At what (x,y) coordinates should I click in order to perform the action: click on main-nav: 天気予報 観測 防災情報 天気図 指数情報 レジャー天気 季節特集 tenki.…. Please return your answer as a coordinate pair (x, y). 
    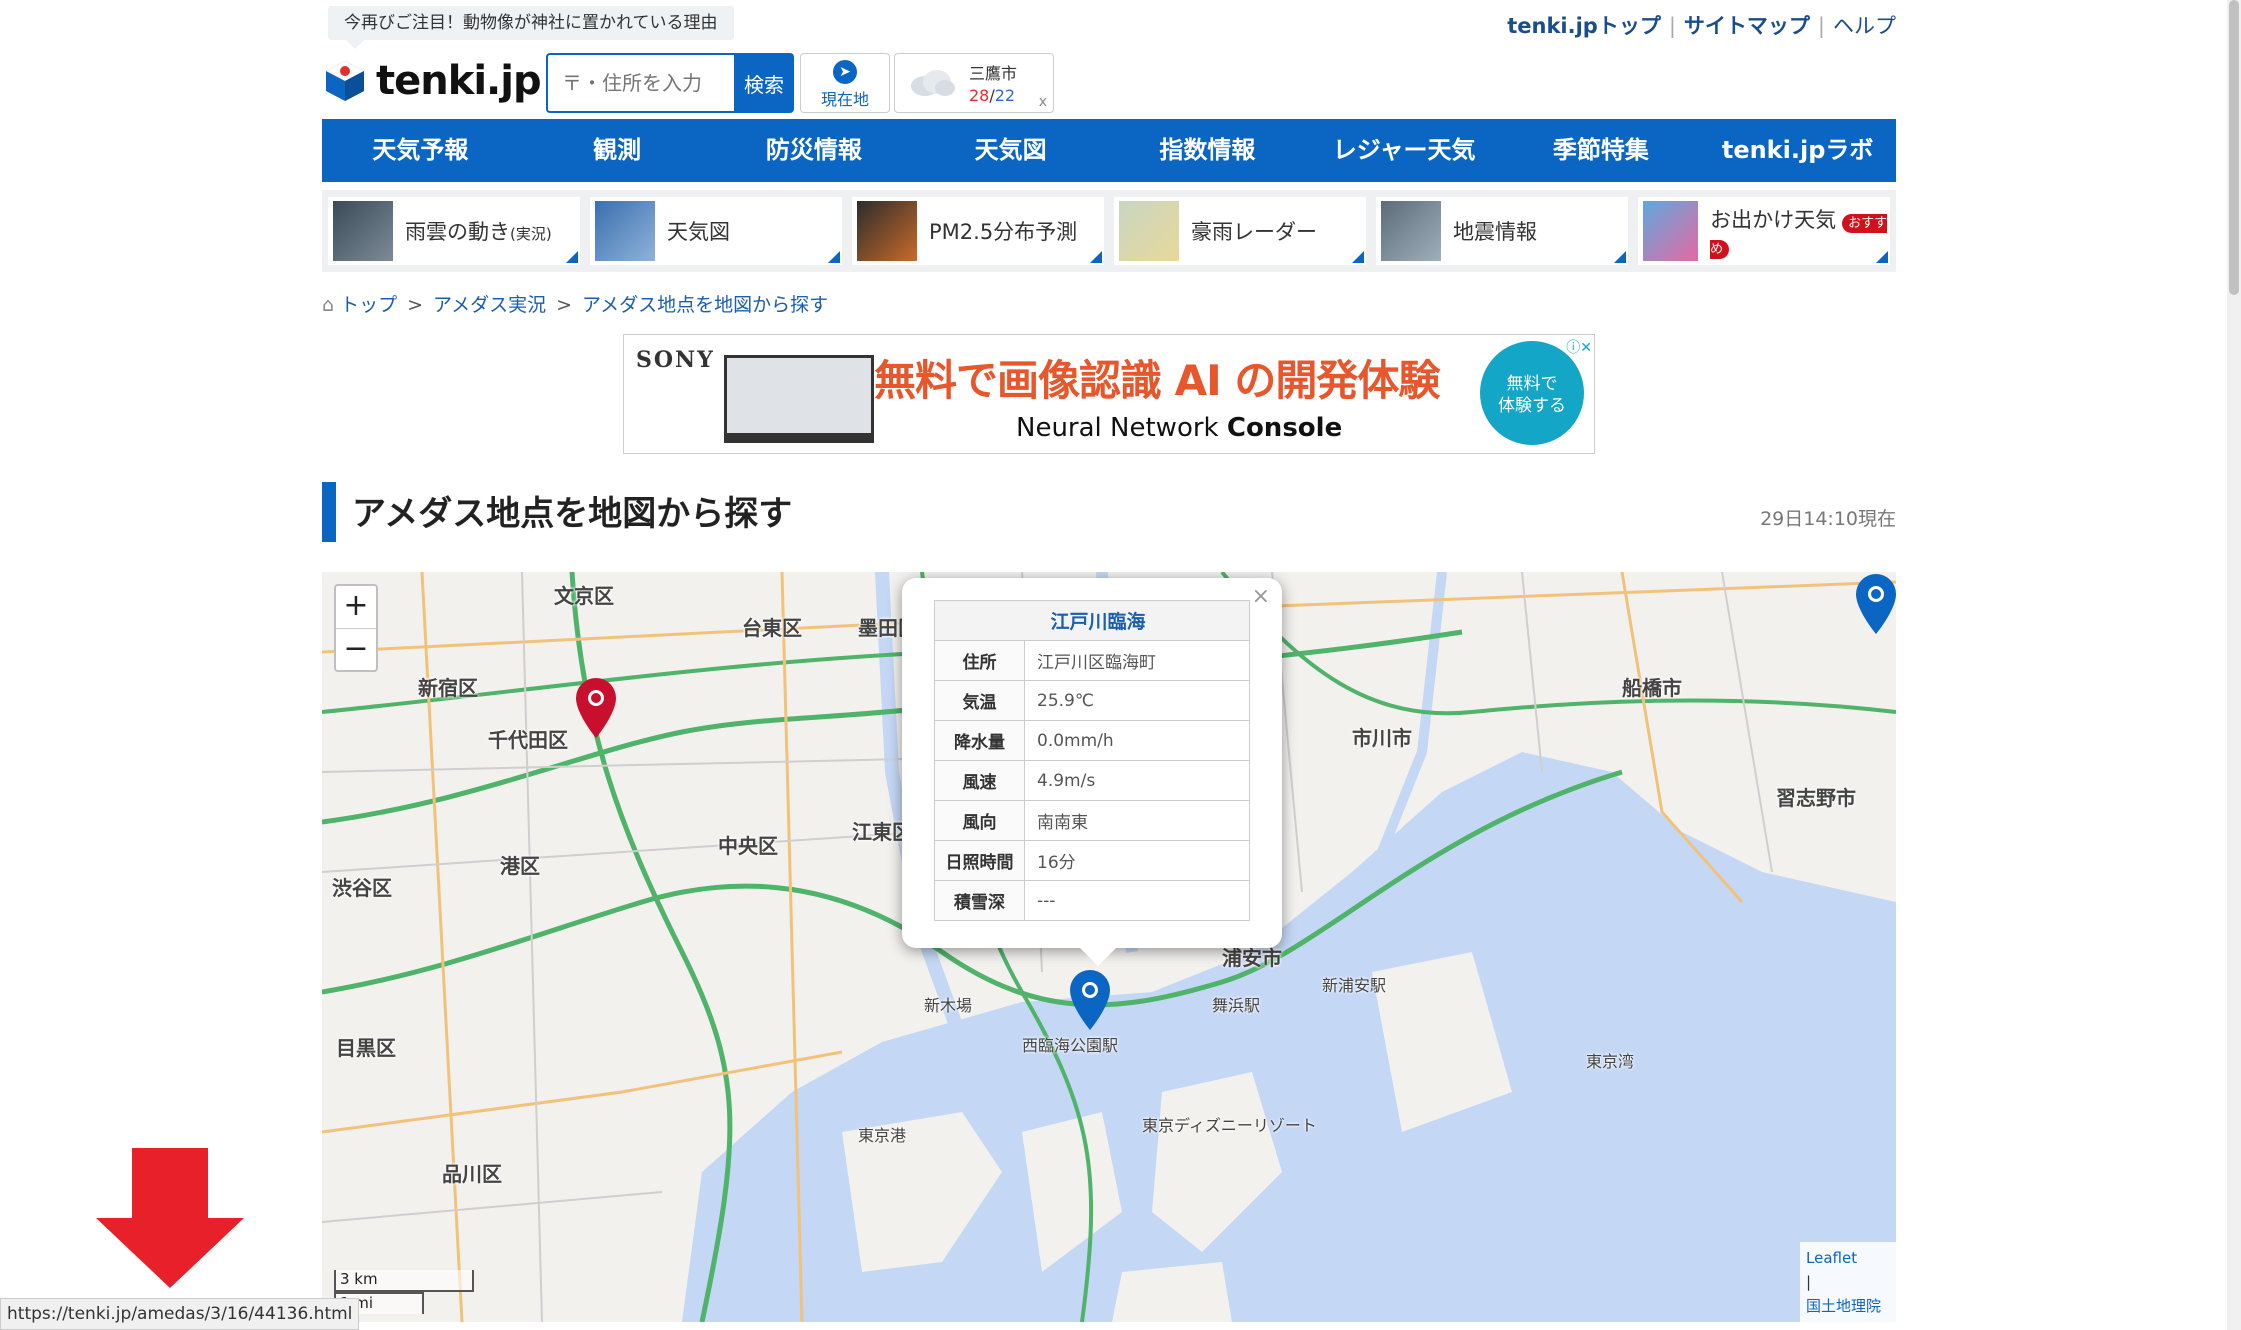
    Looking at the image, I should click on (1109, 150).